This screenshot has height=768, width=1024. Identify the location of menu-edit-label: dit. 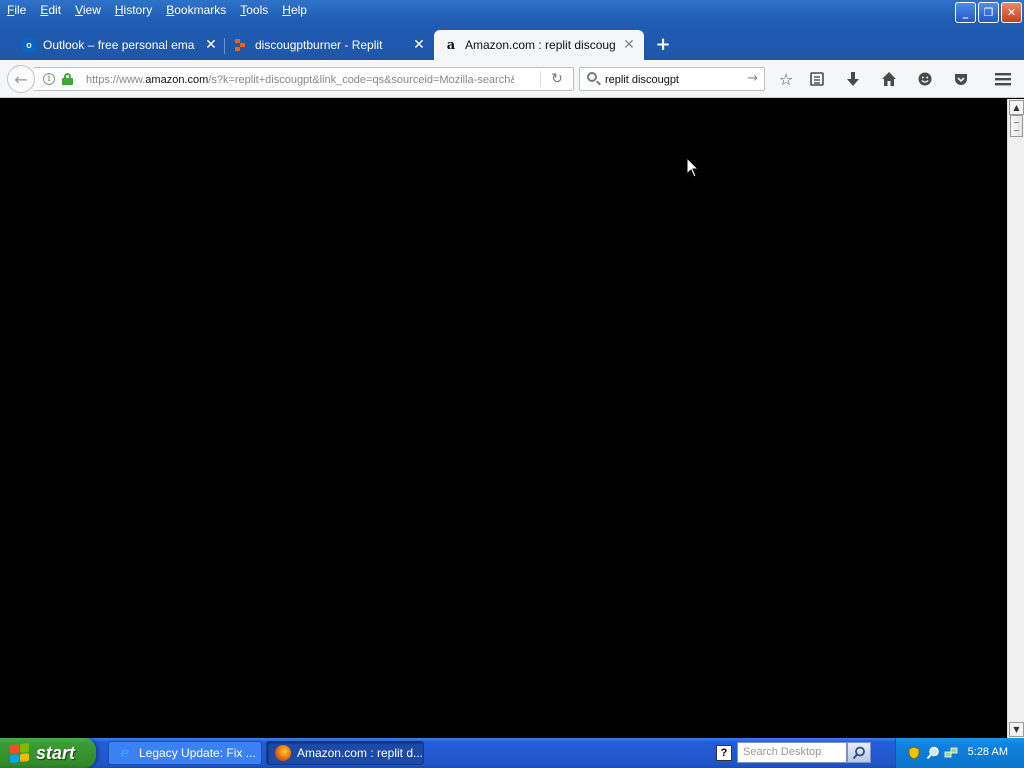
(55, 10).